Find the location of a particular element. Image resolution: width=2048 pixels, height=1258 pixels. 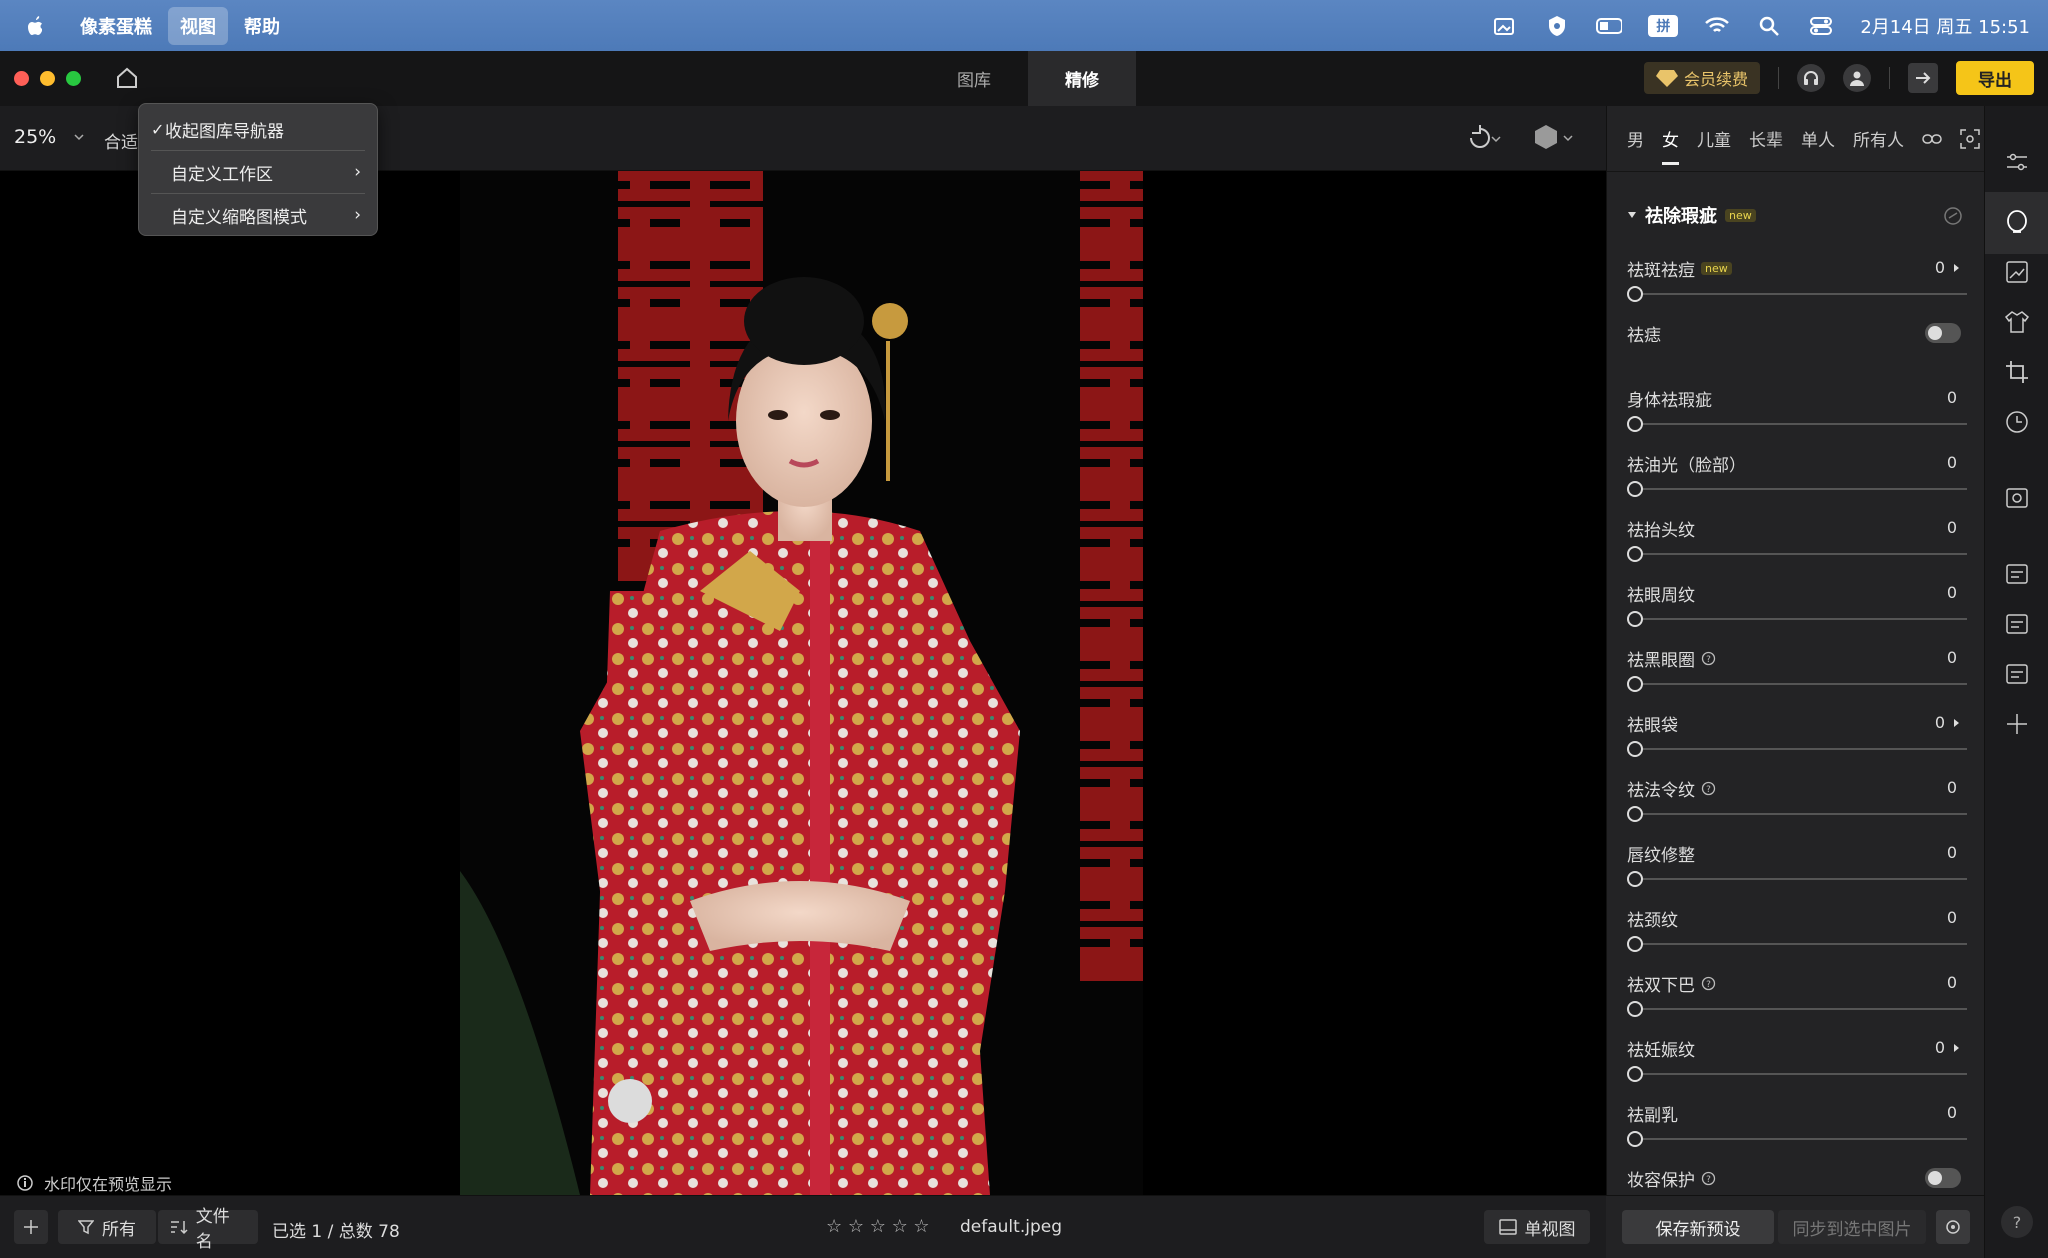

add-button is located at coordinates (31, 1227).